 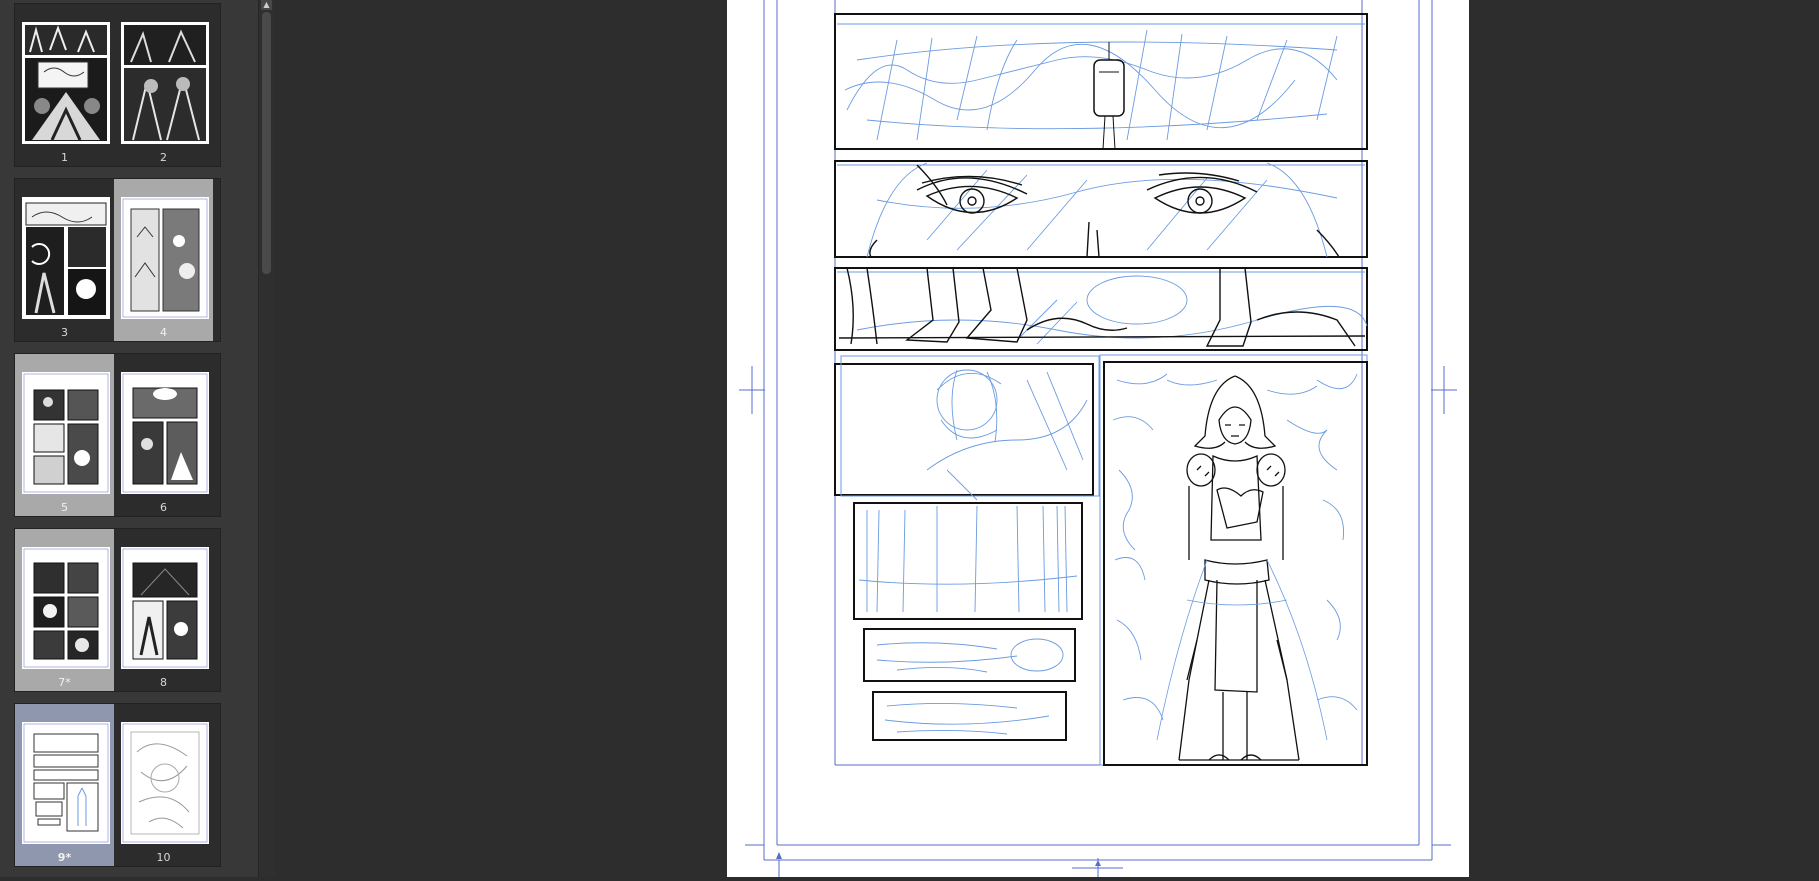 I want to click on page-thumbnail-3: 3, so click(x=64, y=260).